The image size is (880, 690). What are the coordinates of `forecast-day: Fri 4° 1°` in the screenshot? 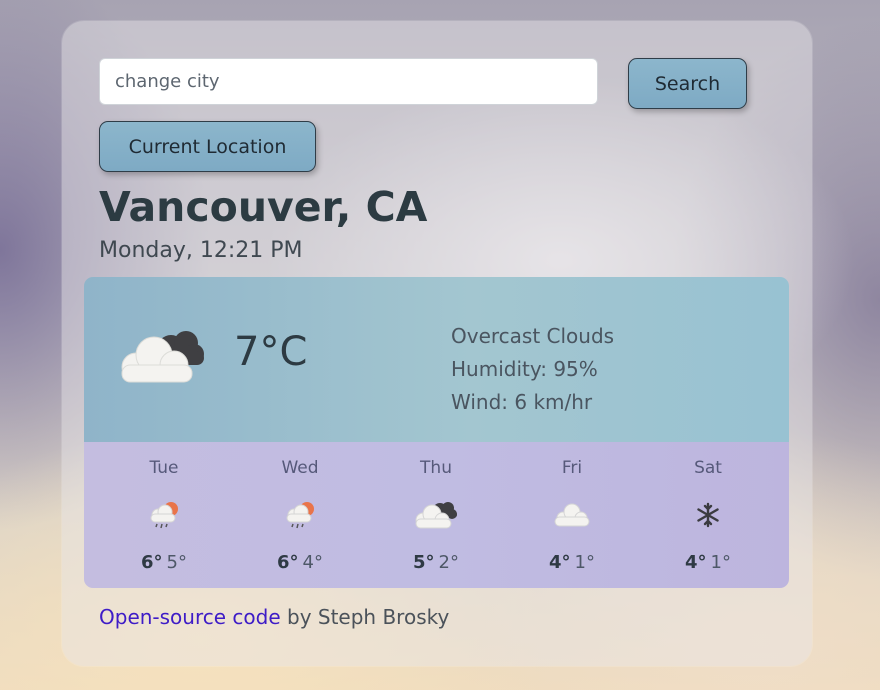 It's located at (572, 515).